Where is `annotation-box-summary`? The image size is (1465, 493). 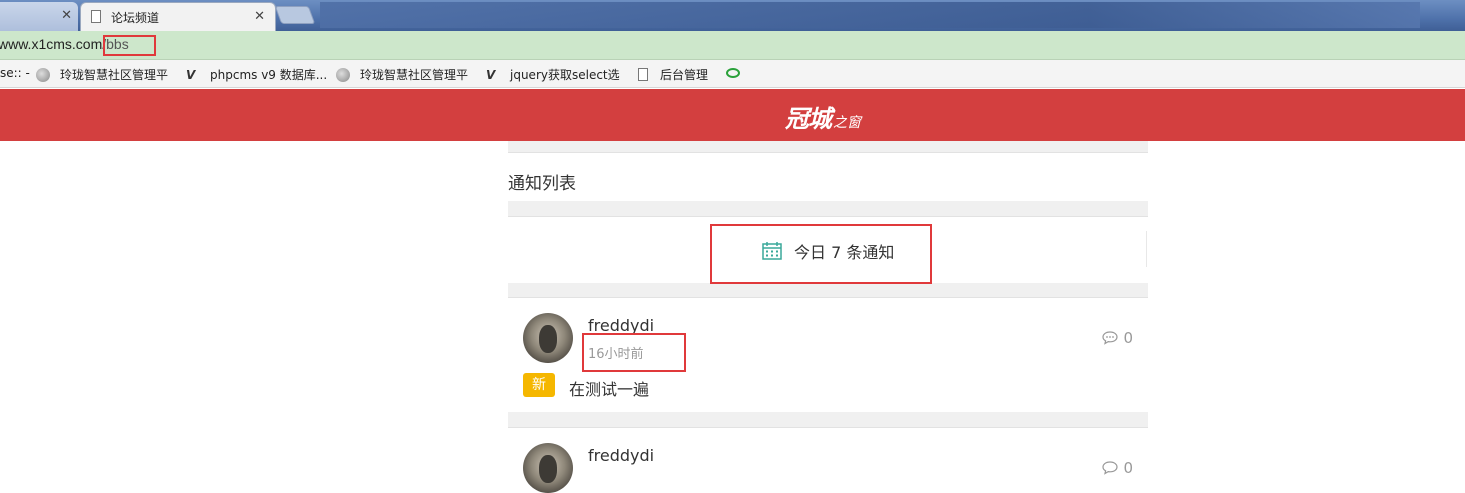
annotation-box-summary is located at coordinates (821, 254).